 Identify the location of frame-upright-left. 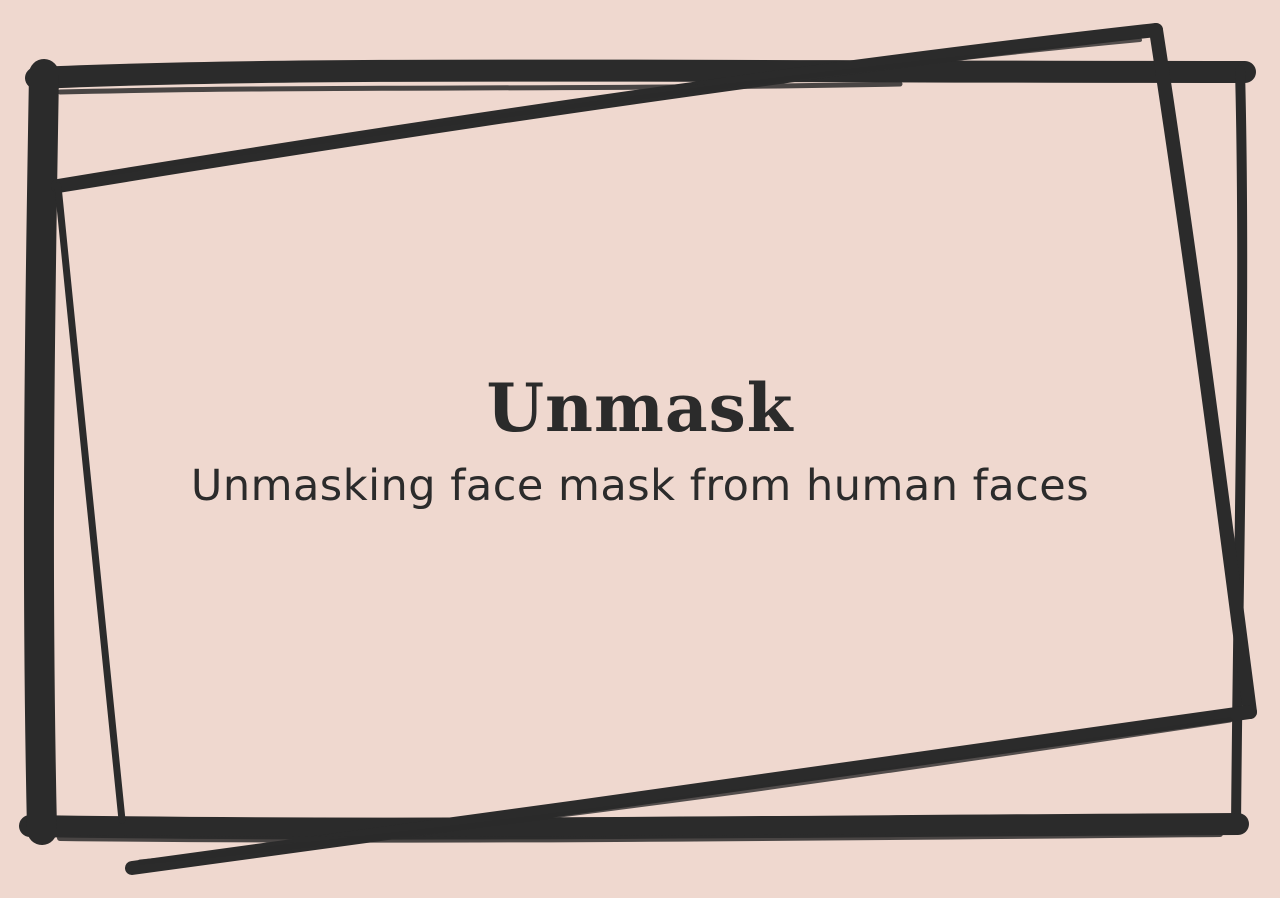
(41, 452).